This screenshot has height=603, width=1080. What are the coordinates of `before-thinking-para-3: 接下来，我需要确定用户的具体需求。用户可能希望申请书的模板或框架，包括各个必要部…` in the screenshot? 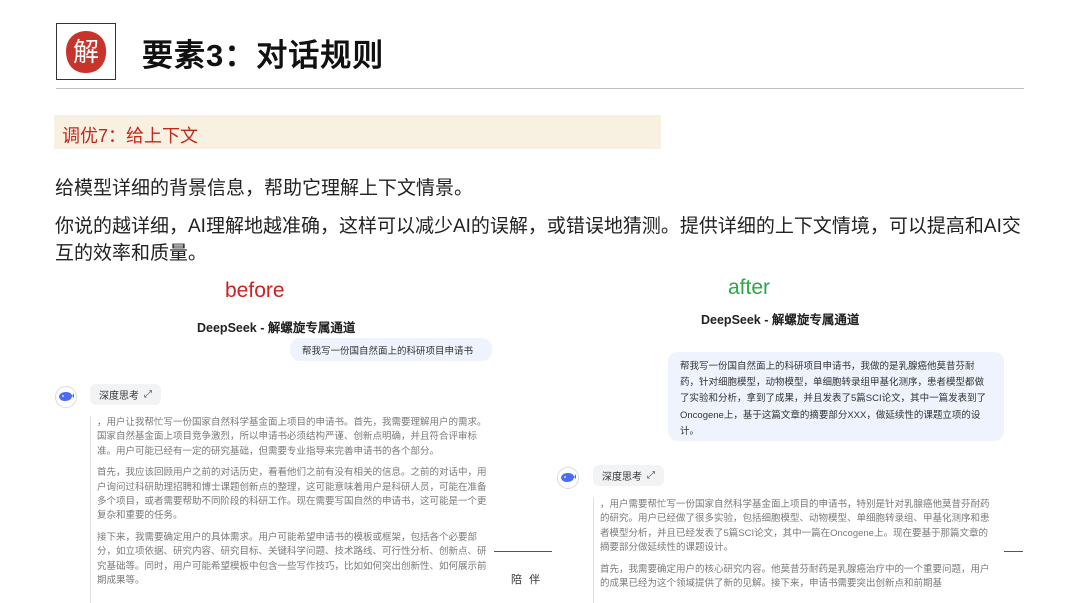 It's located at (292, 559).